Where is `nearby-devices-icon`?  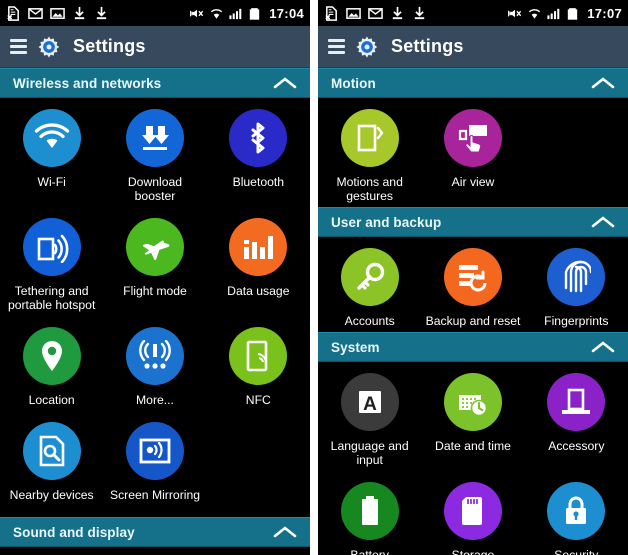 nearby-devices-icon is located at coordinates (51, 451).